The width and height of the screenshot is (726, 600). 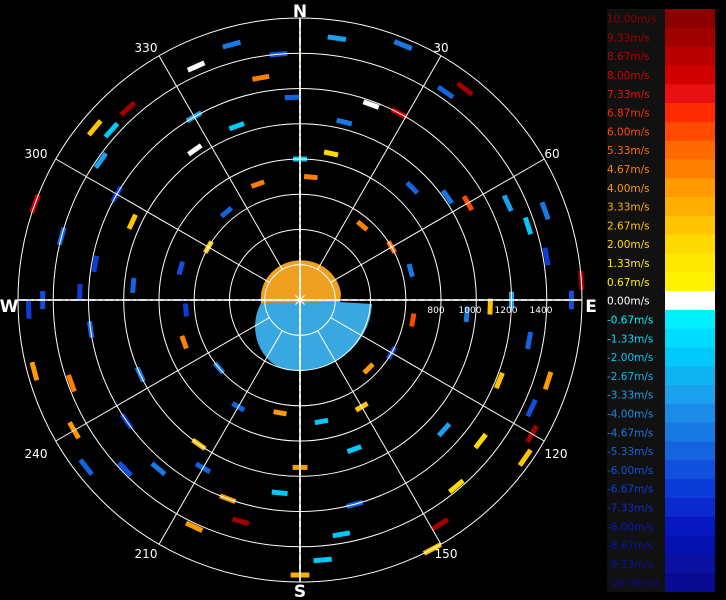 I want to click on range-label-1400: 1400, so click(x=541, y=311).